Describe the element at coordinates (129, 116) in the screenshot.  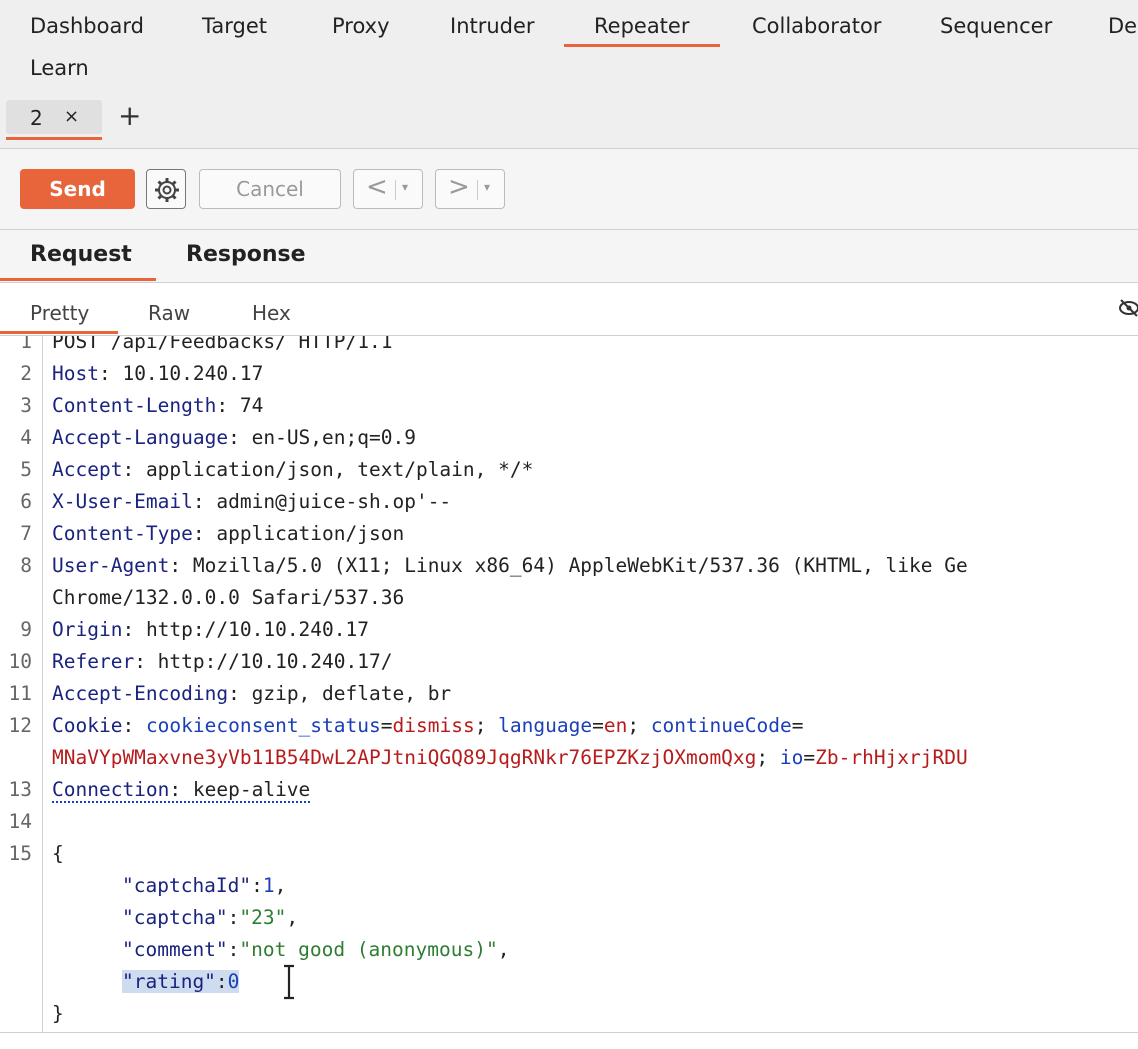
I see `add-tab-button: +` at that location.